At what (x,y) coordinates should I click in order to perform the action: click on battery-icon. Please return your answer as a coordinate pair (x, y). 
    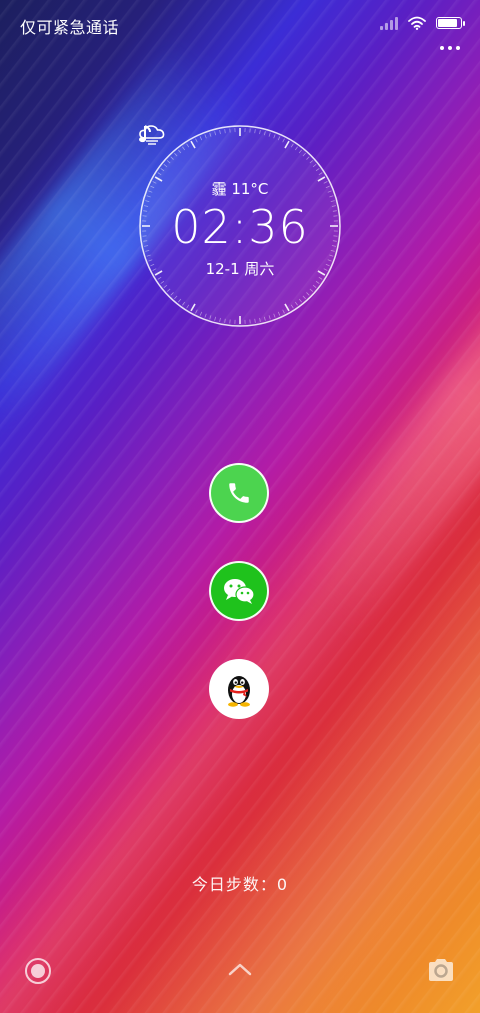
    Looking at the image, I should click on (450, 23).